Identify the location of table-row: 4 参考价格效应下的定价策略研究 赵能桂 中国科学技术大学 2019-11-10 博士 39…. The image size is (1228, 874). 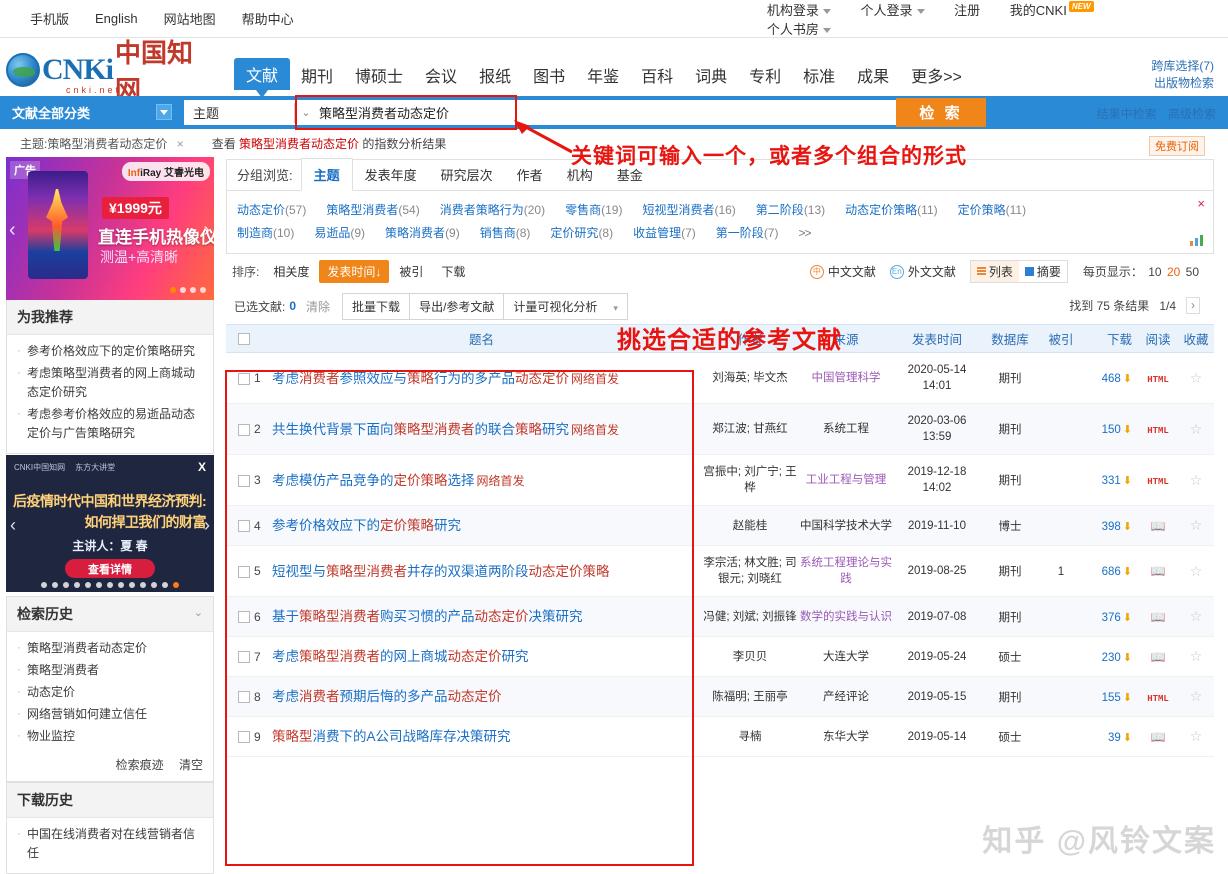
(720, 525).